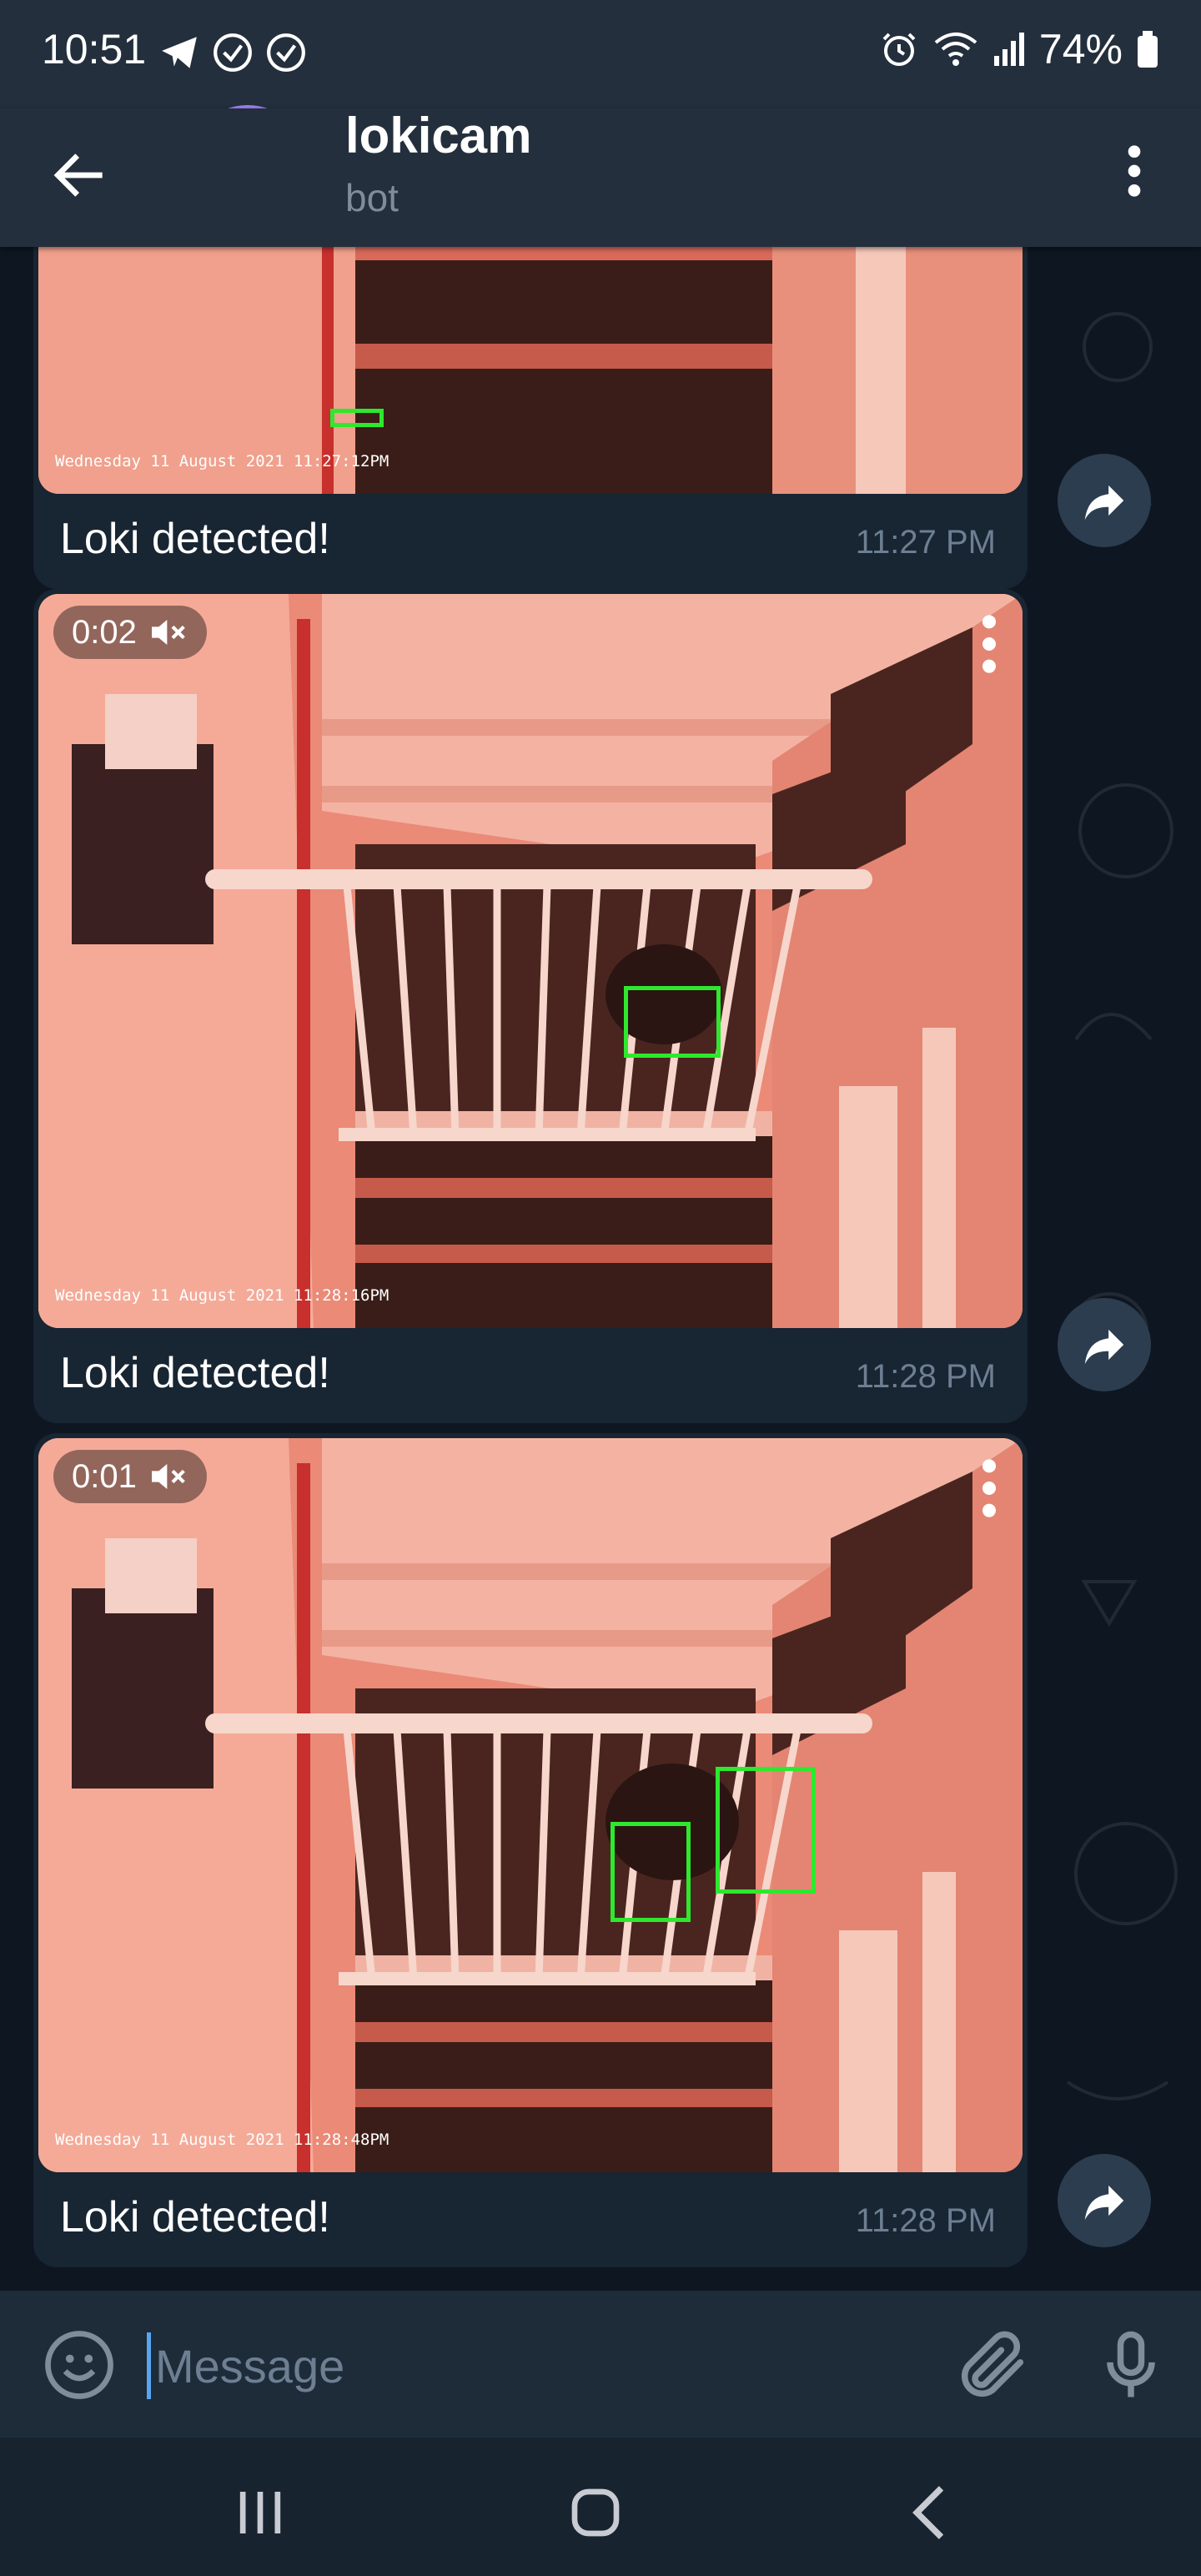  I want to click on video-thumbnail: Wednesday 11 August 2021 11:27:12PM, so click(531, 370).